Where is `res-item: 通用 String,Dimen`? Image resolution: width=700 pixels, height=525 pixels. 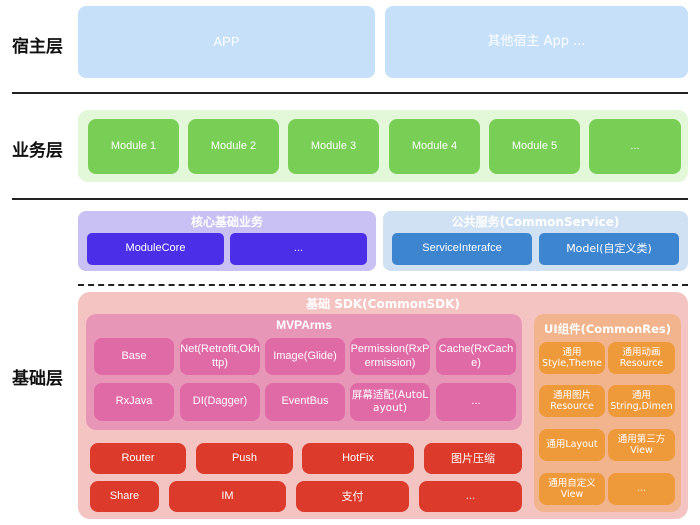
res-item: 通用 String,Dimen is located at coordinates (641, 401).